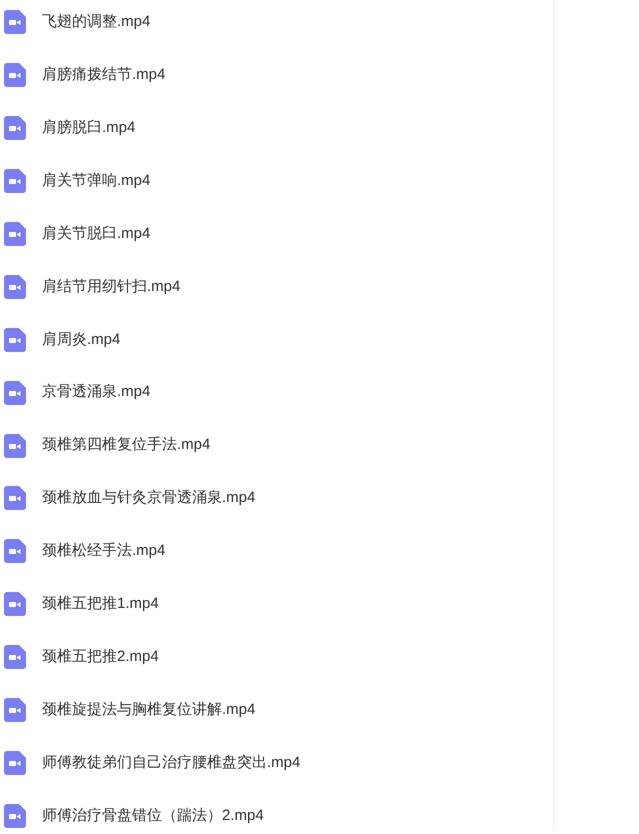 Image resolution: width=639 pixels, height=834 pixels. I want to click on file-name: 肩关节弹响.mp4, so click(96, 180).